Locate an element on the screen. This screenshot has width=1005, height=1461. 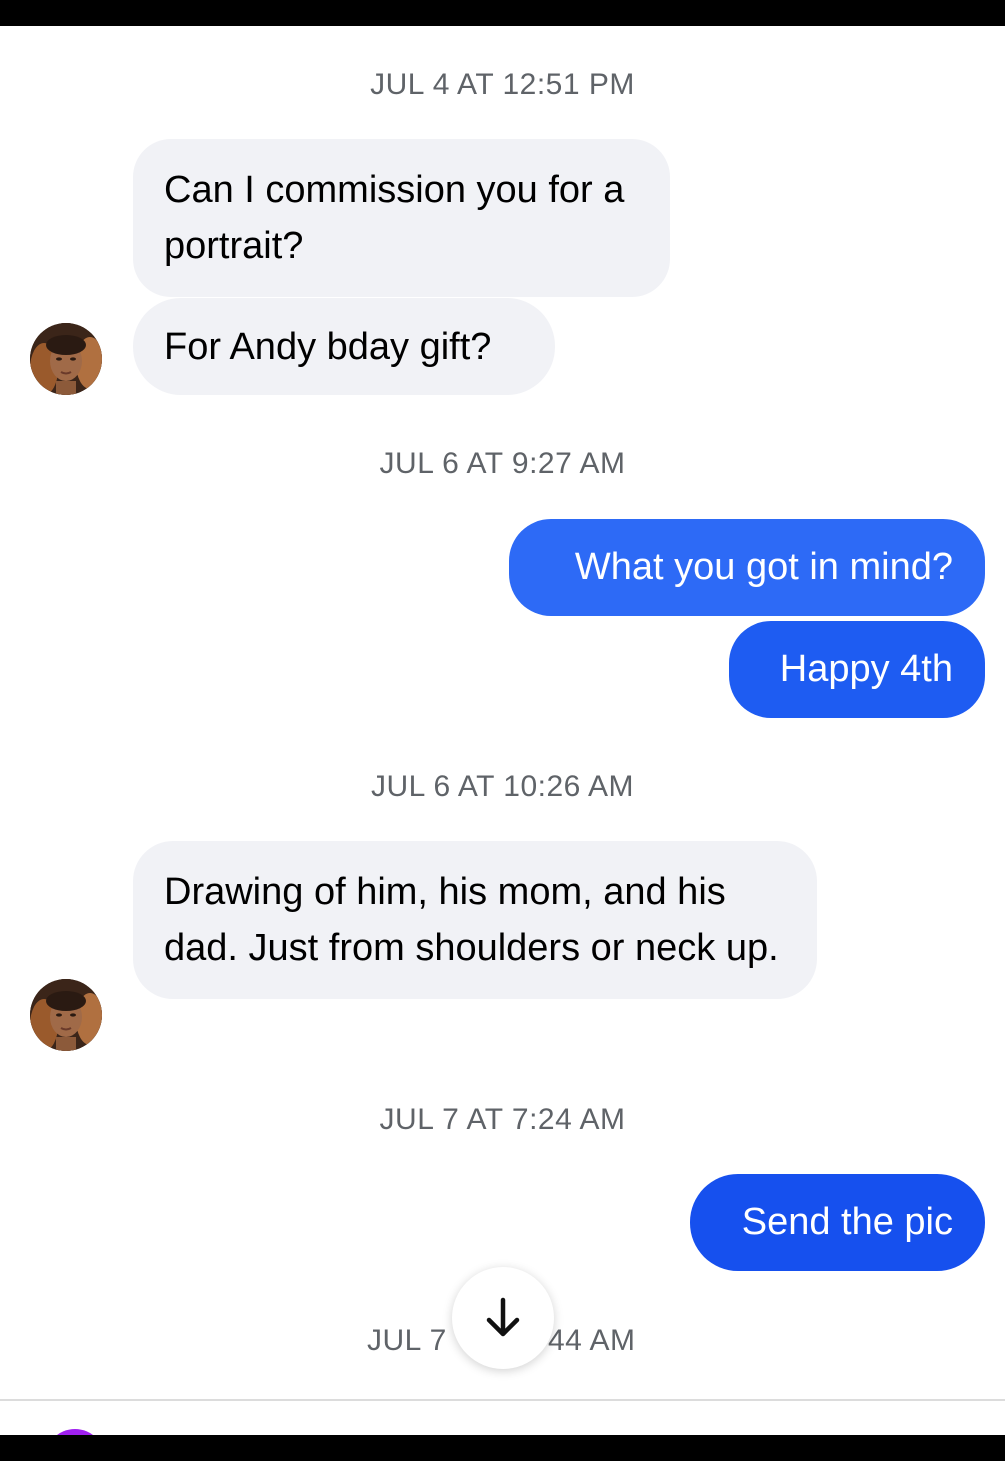
outgoing-message-bubble: Happy 4th is located at coordinates (857, 669).